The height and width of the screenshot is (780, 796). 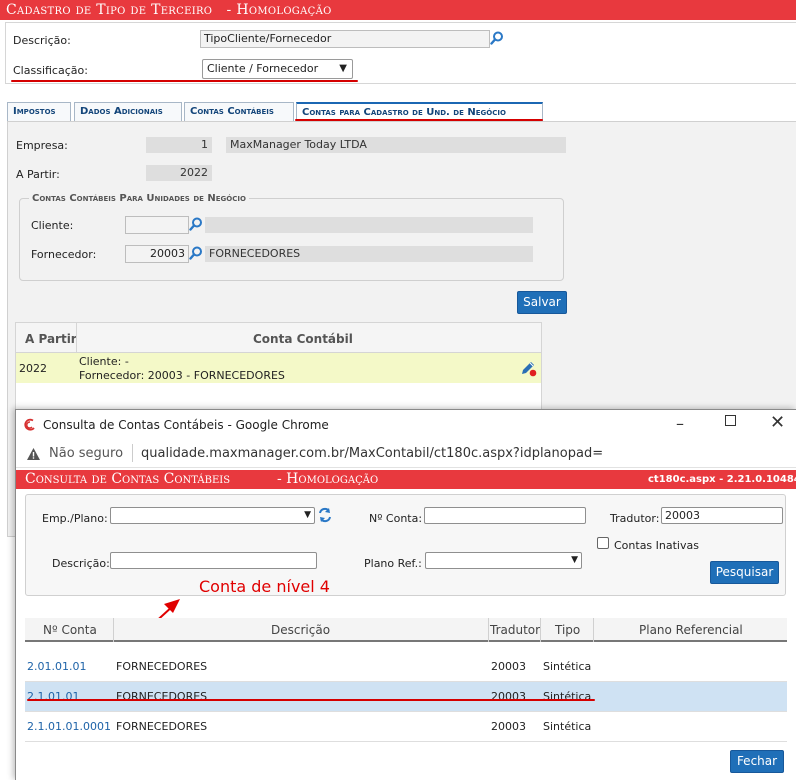 I want to click on fornecedor-label: Fornecedor:, so click(x=64, y=254).